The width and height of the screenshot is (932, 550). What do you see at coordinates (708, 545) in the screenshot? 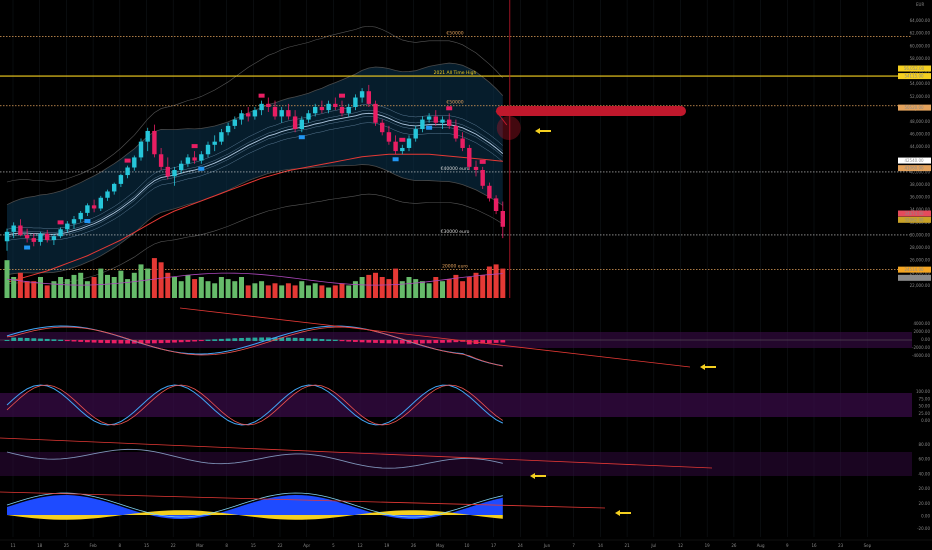
I see `x-tick-label: 19` at bounding box center [708, 545].